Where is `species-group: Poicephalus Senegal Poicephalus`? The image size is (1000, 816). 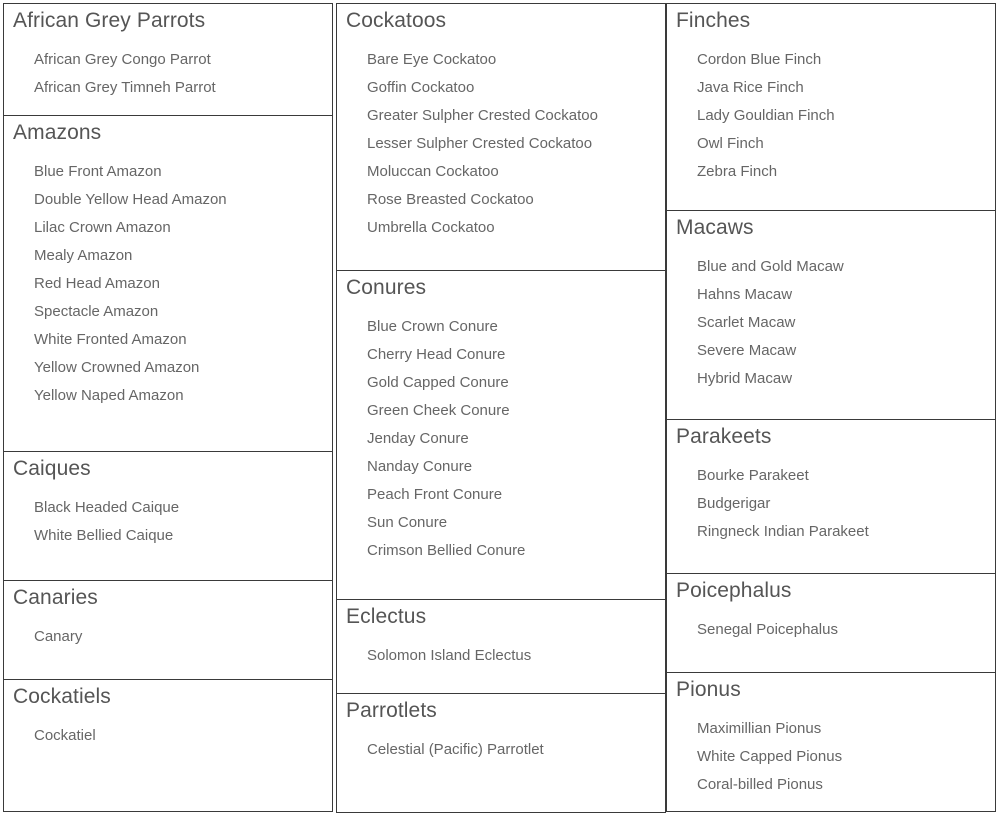
species-group: Poicephalus Senegal Poicephalus is located at coordinates (831, 623).